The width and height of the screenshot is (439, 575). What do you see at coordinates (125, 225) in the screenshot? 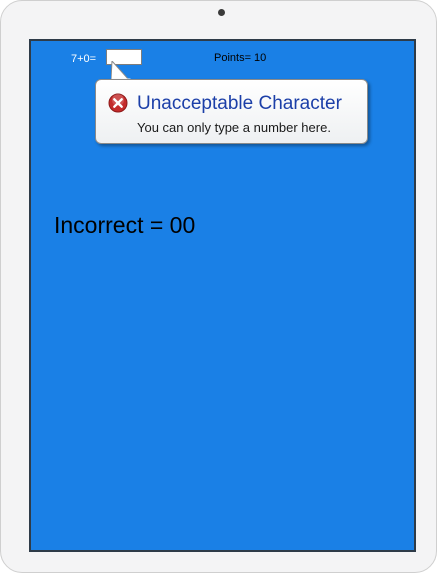
I see `incorrect-count-label: Incorrect = 00` at bounding box center [125, 225].